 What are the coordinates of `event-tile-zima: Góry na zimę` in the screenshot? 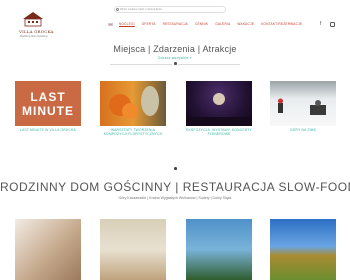 It's located at (303, 106).